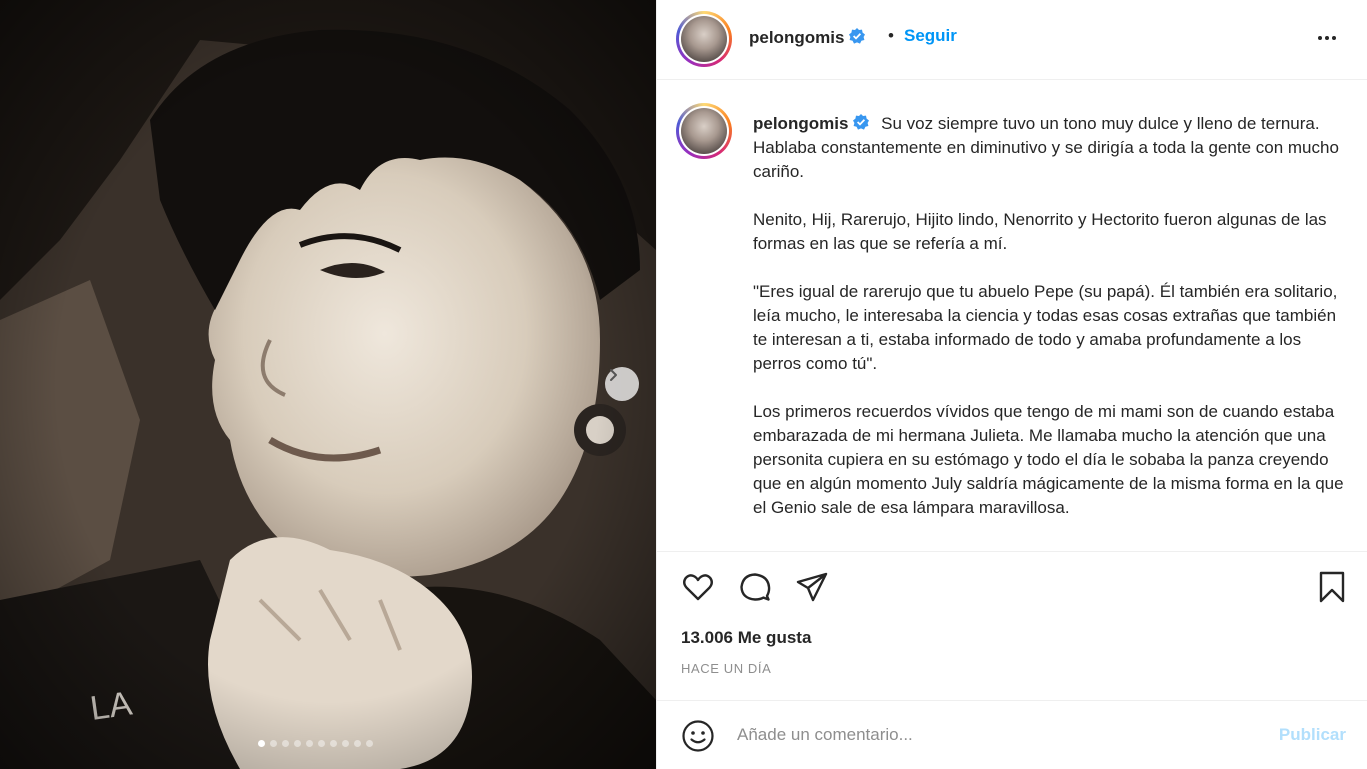  I want to click on heart-icon, so click(698, 587).